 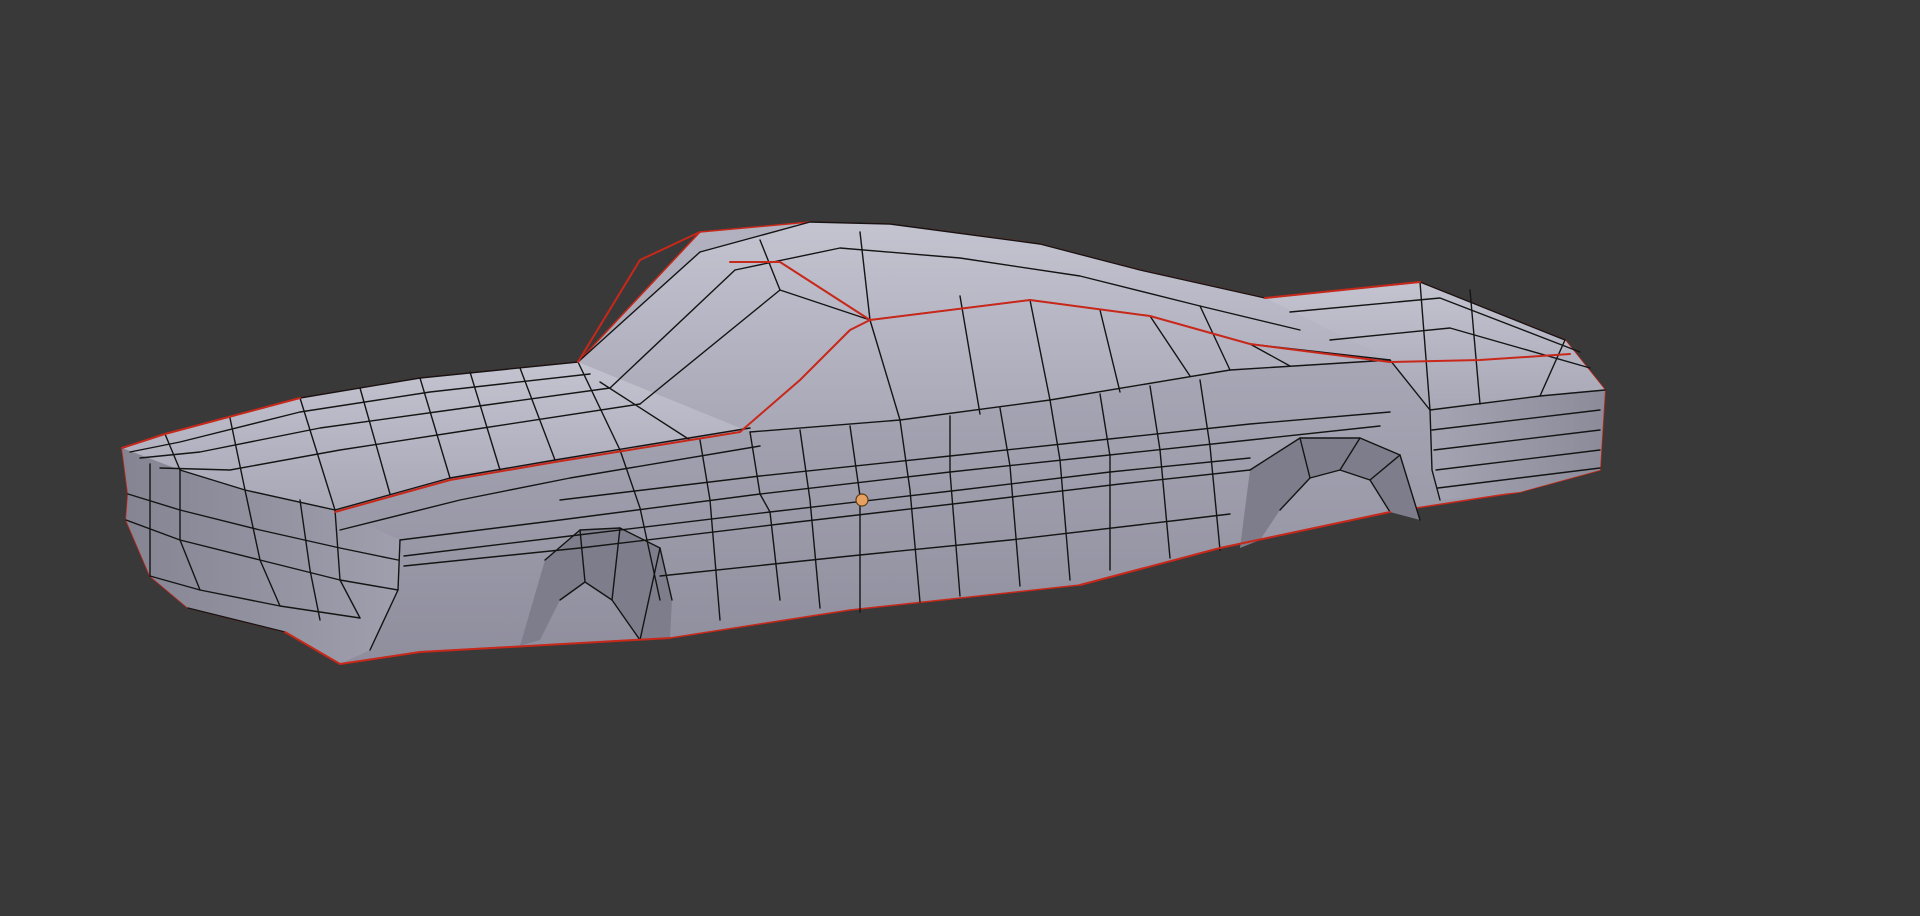 What do you see at coordinates (862, 500) in the screenshot?
I see `object-origin-point` at bounding box center [862, 500].